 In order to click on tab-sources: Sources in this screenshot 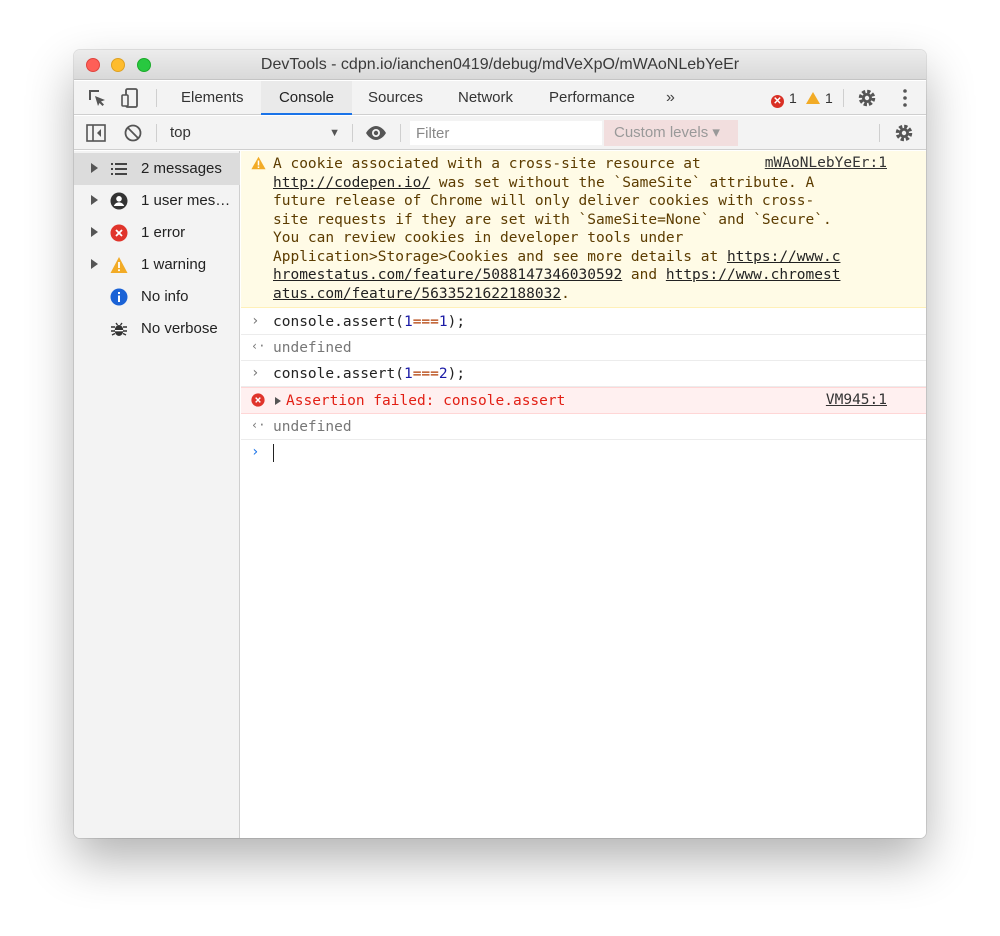, I will do `click(395, 98)`.